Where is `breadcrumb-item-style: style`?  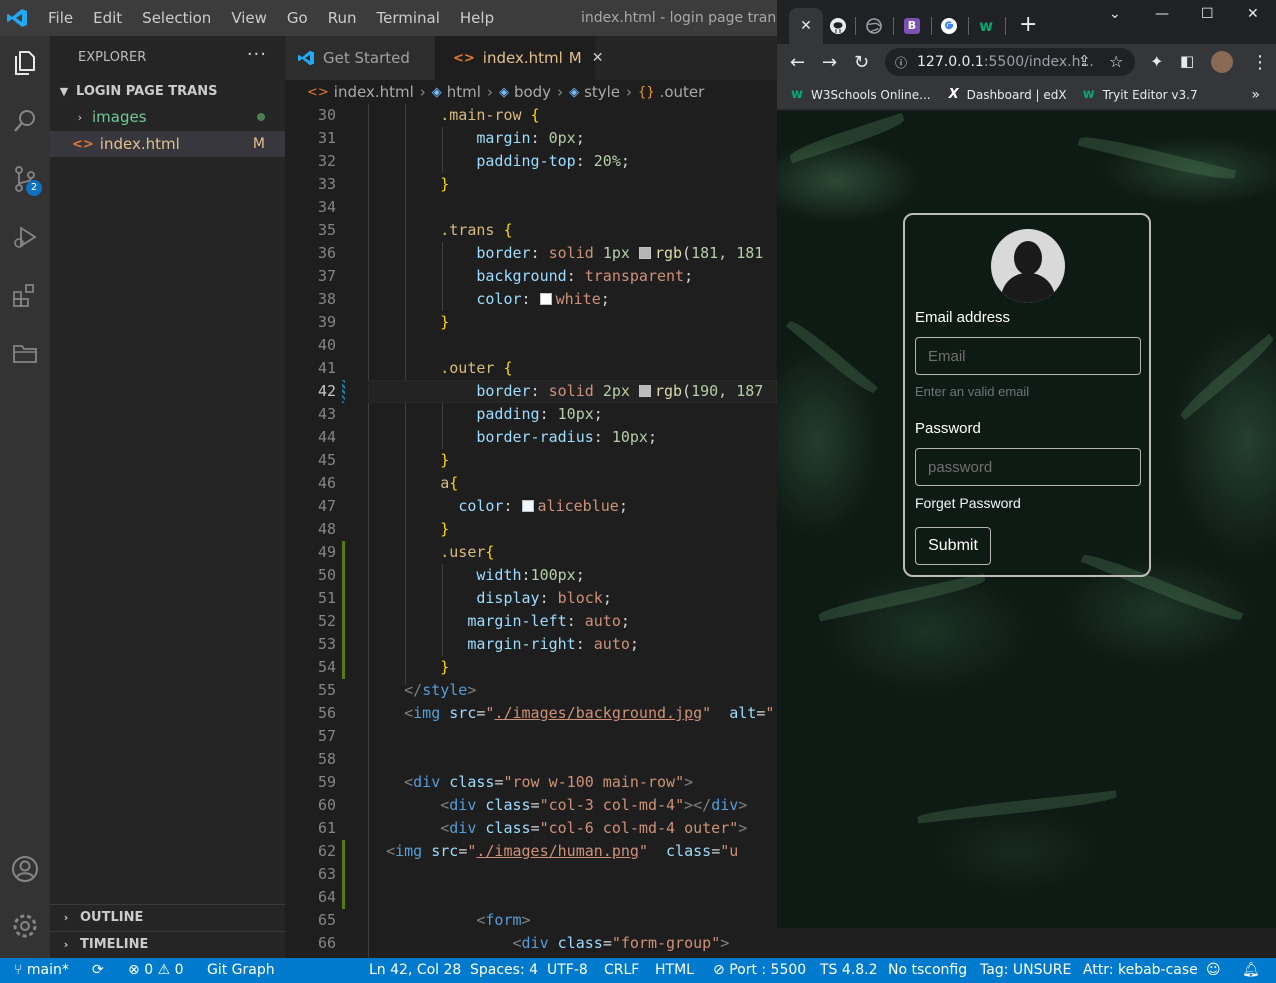
breadcrumb-item-style: style is located at coordinates (602, 92).